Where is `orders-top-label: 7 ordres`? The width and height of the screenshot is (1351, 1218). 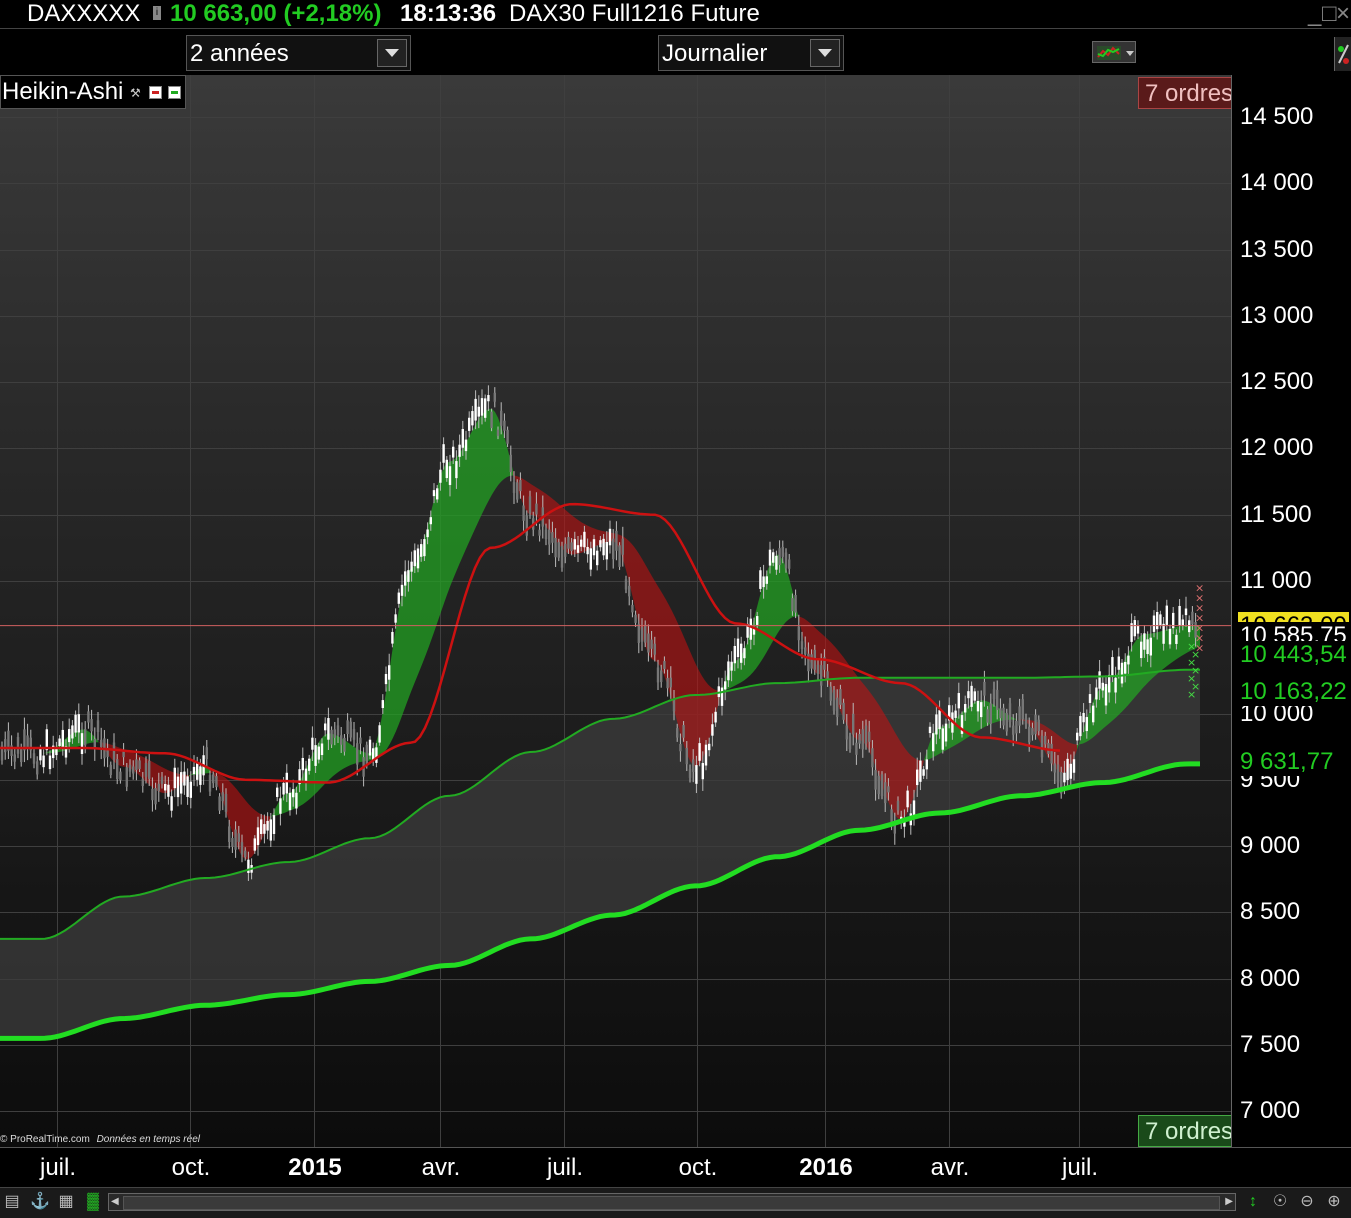 orders-top-label: 7 ordres is located at coordinates (1189, 93).